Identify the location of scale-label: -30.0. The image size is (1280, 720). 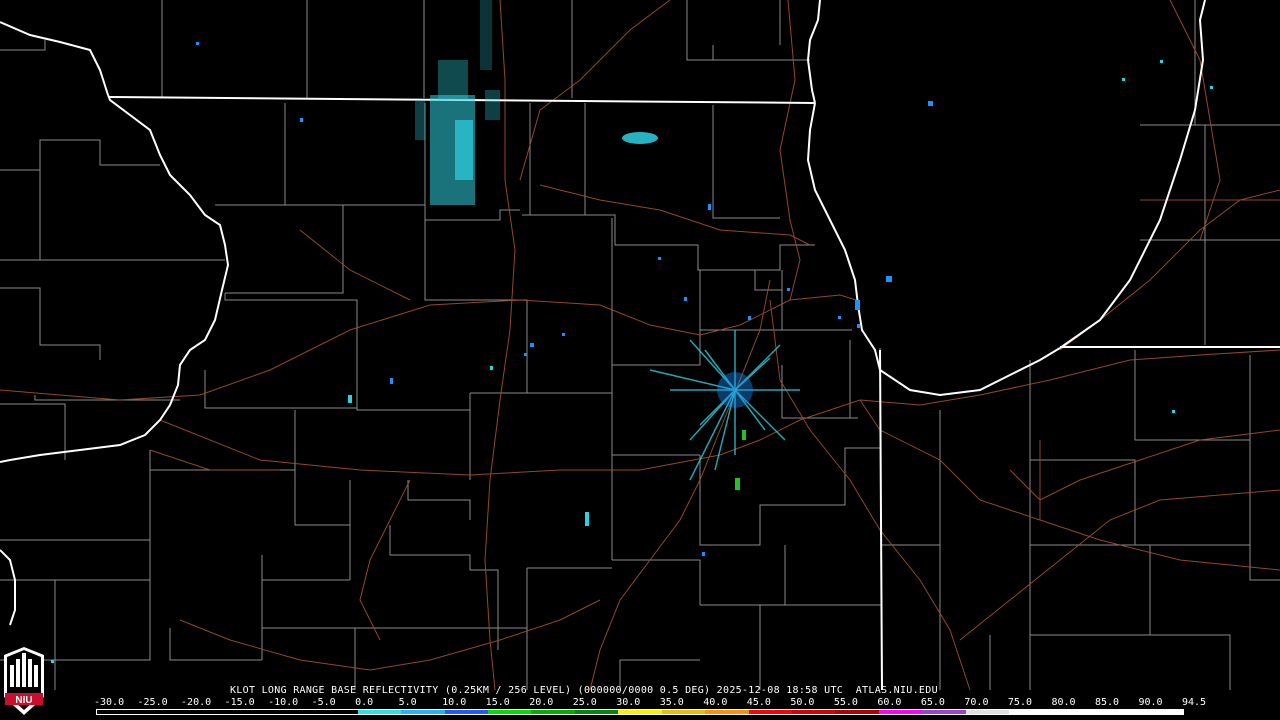
(109, 702).